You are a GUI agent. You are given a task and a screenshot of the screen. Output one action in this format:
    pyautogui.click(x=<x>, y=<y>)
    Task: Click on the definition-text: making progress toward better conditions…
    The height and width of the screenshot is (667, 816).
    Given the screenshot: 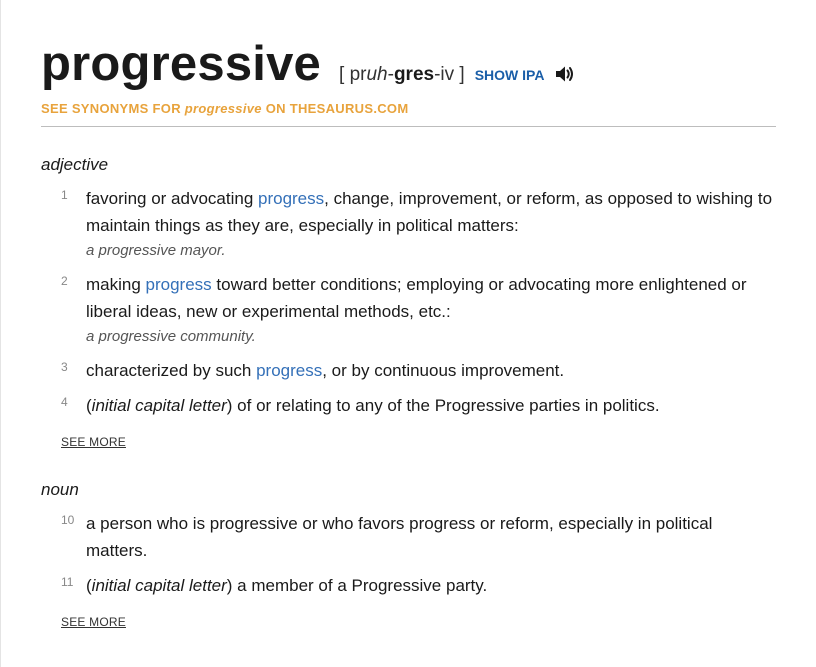 What is the action you would take?
    pyautogui.click(x=416, y=298)
    